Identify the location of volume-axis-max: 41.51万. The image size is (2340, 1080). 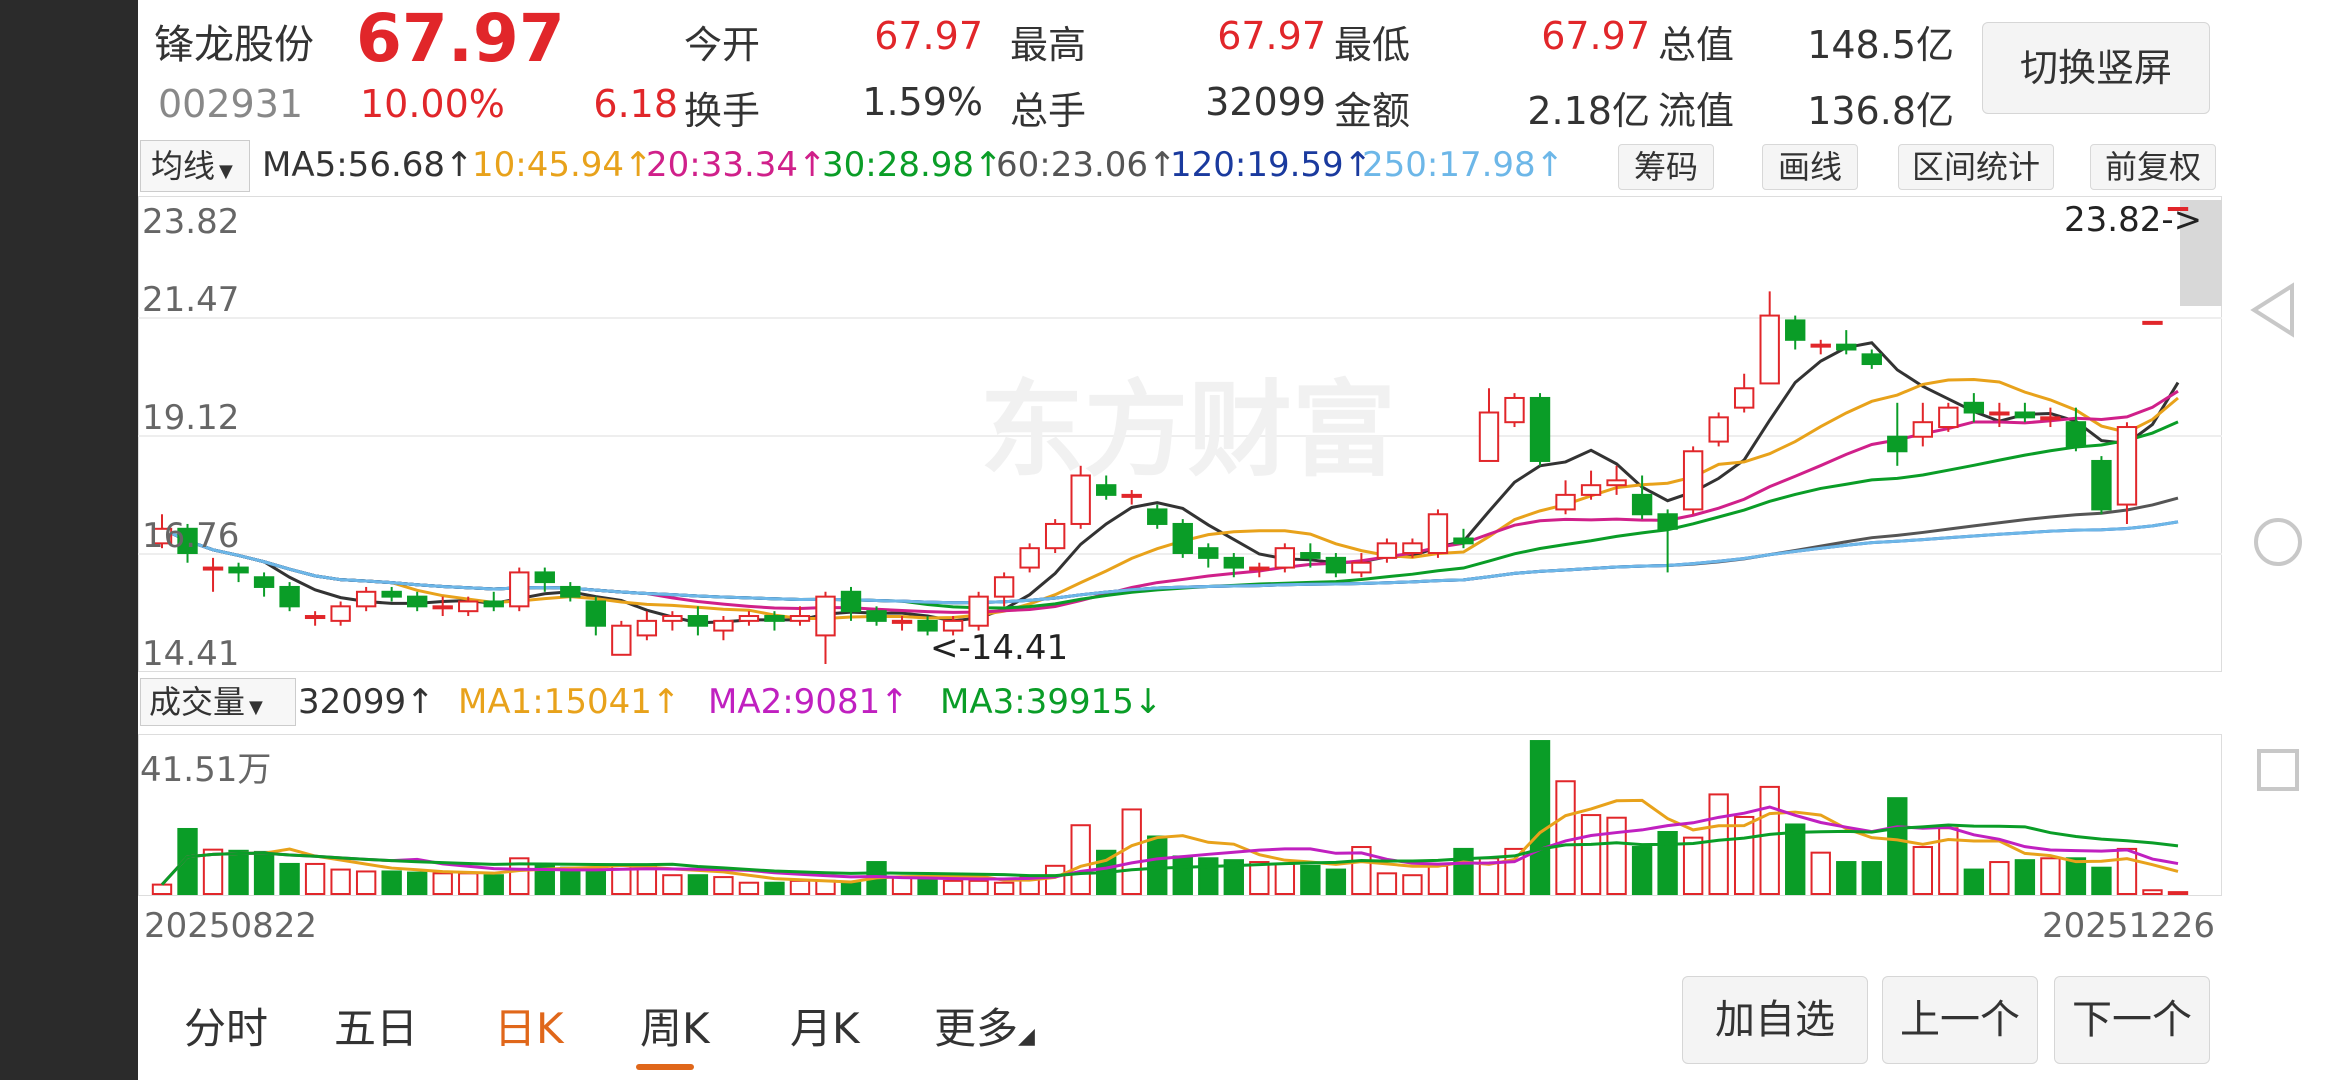
(206, 770).